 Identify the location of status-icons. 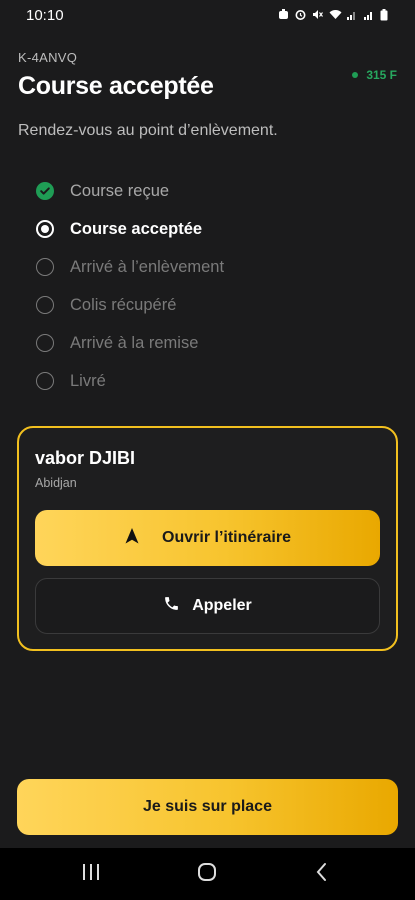
(334, 15).